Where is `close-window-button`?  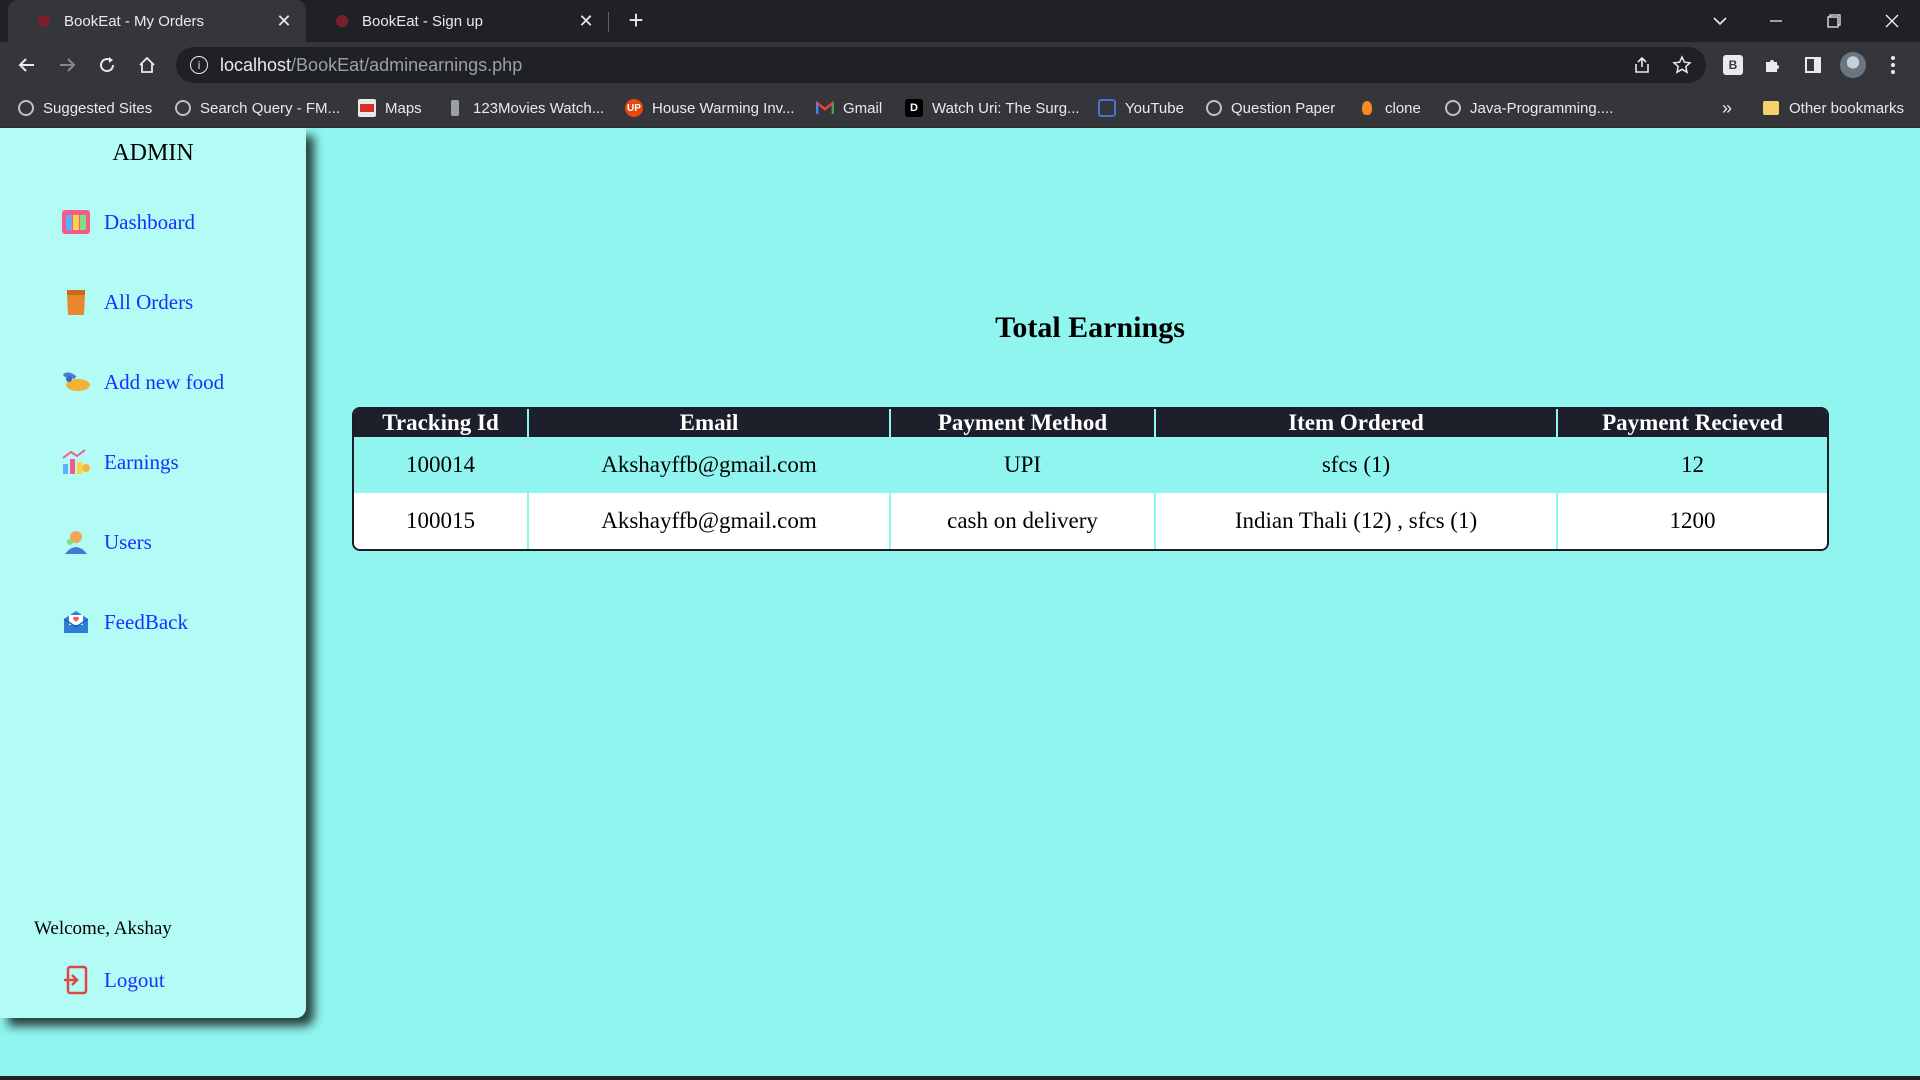 close-window-button is located at coordinates (1892, 21).